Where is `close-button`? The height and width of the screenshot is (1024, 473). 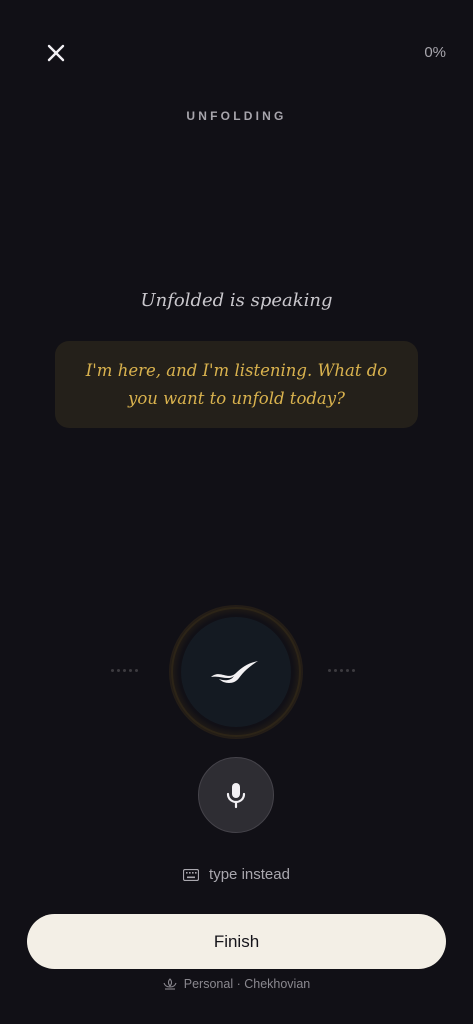
close-button is located at coordinates (56, 53).